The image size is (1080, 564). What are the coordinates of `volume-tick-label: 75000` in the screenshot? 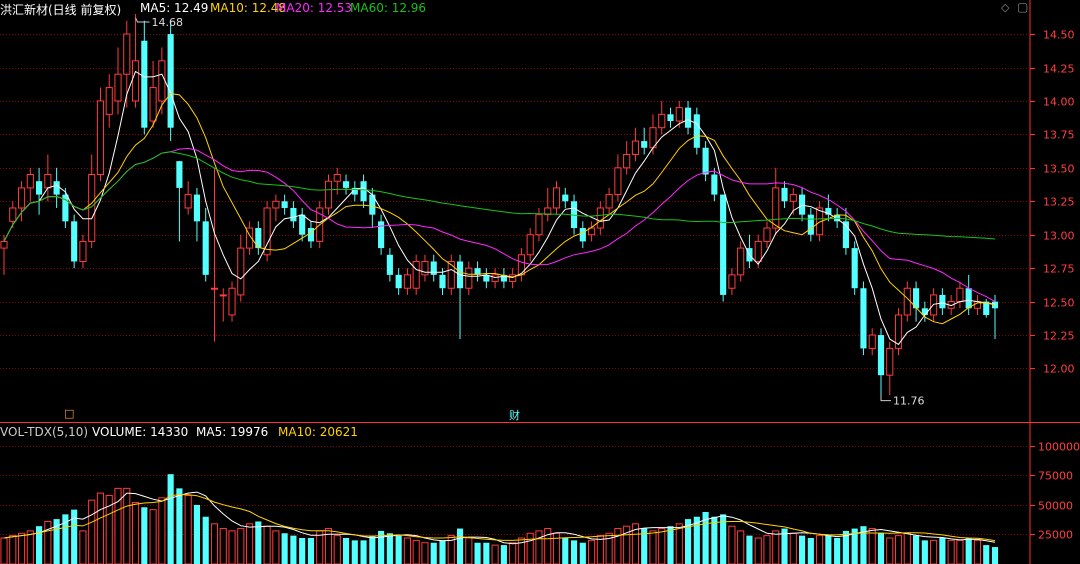 It's located at (1055, 476).